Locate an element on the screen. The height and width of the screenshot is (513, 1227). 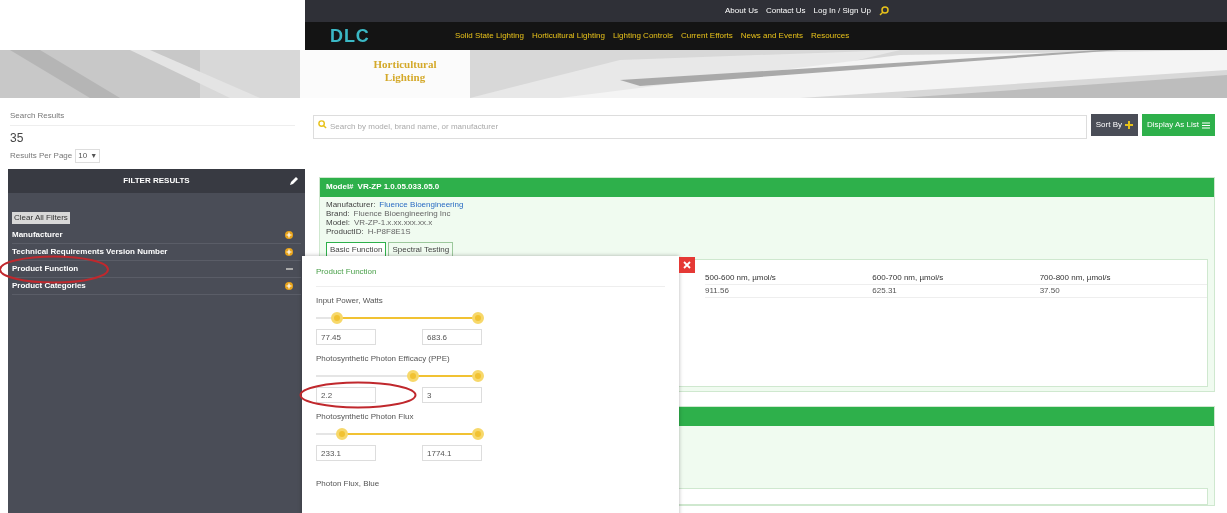
top-link: Log In / Sign Up is located at coordinates (842, 11).